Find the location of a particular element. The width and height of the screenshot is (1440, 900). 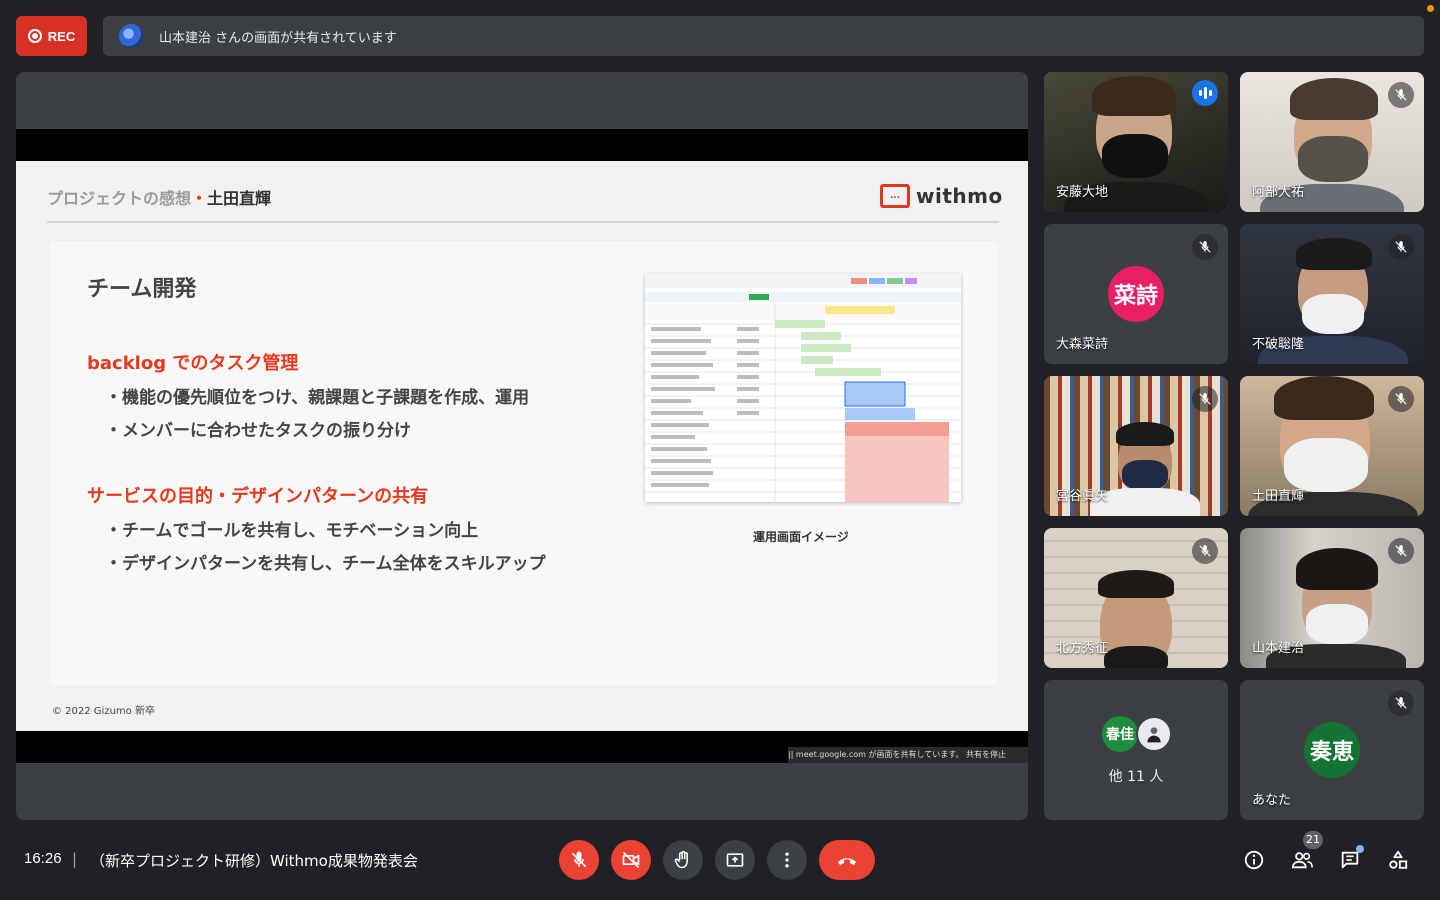

section2-bullet-2: ・デザインパターンを共有し、チーム全体をスキルアップ is located at coordinates (325, 564).